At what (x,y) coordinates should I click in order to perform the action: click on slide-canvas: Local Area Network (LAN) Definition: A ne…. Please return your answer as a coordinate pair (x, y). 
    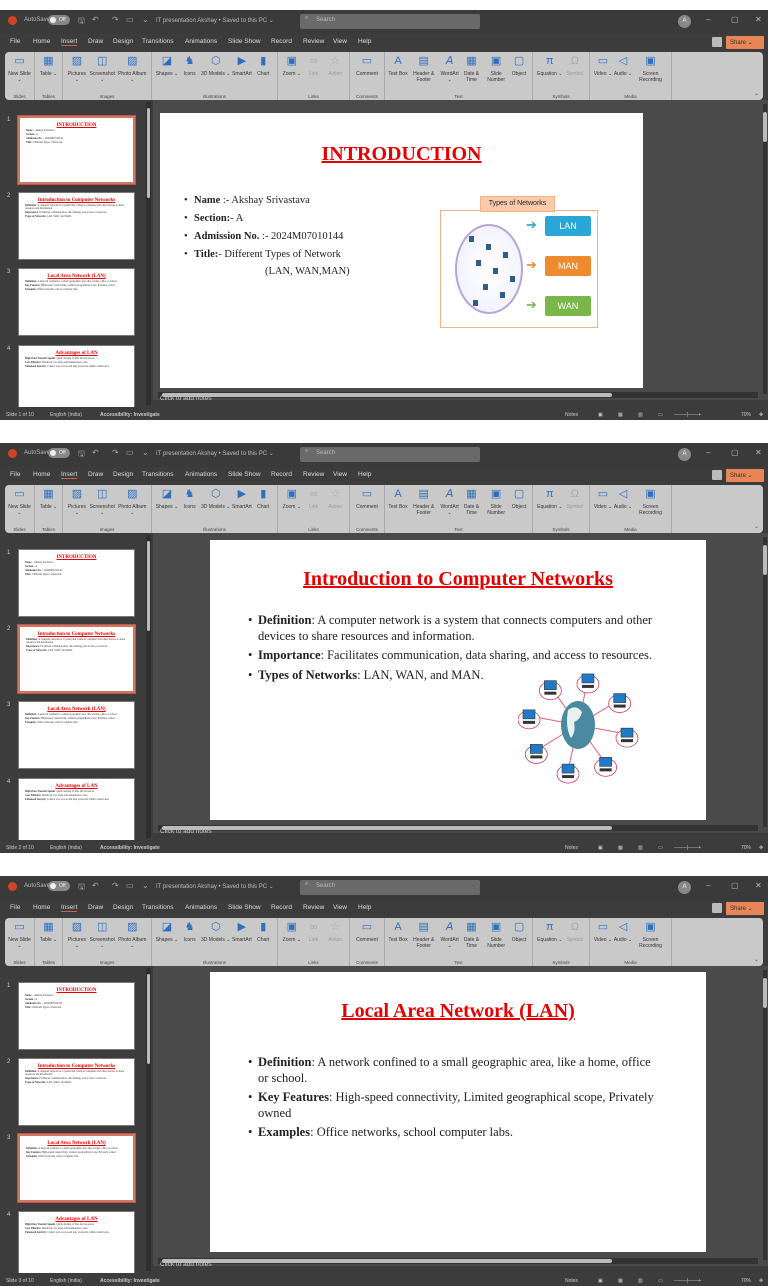
    Looking at the image, I should click on (458, 1112).